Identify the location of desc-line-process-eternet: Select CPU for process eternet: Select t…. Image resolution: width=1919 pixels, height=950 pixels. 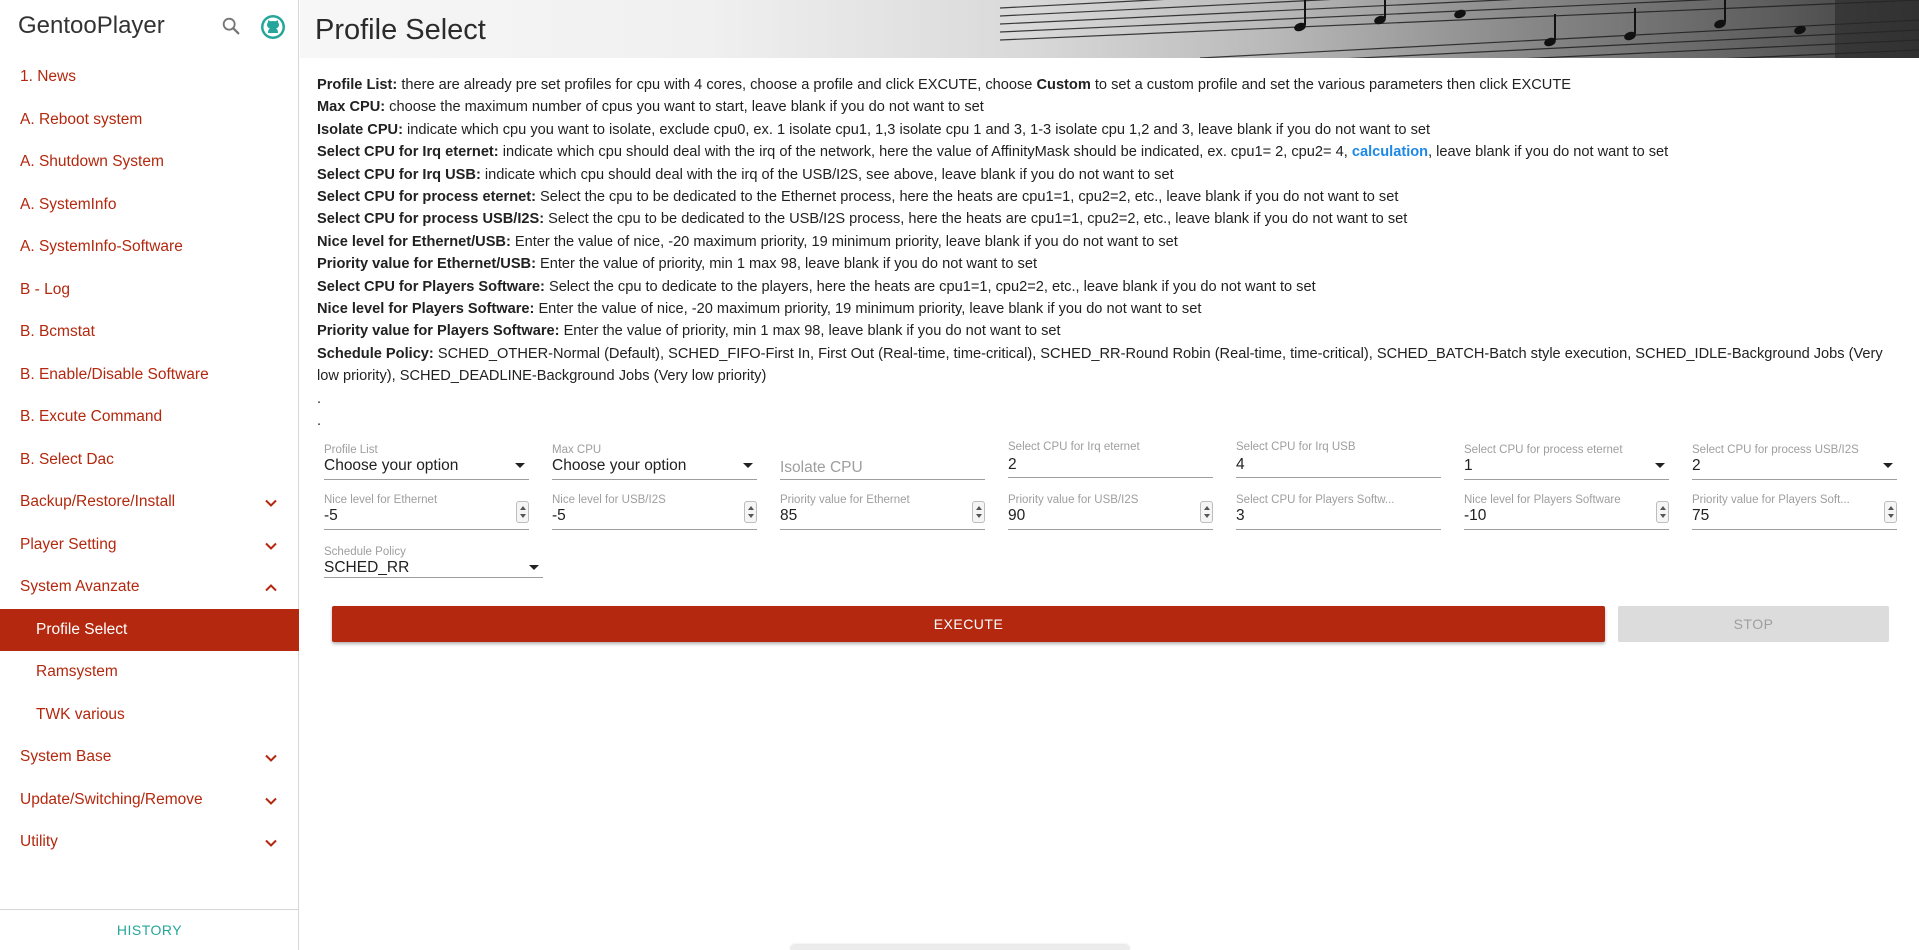
(1112, 197).